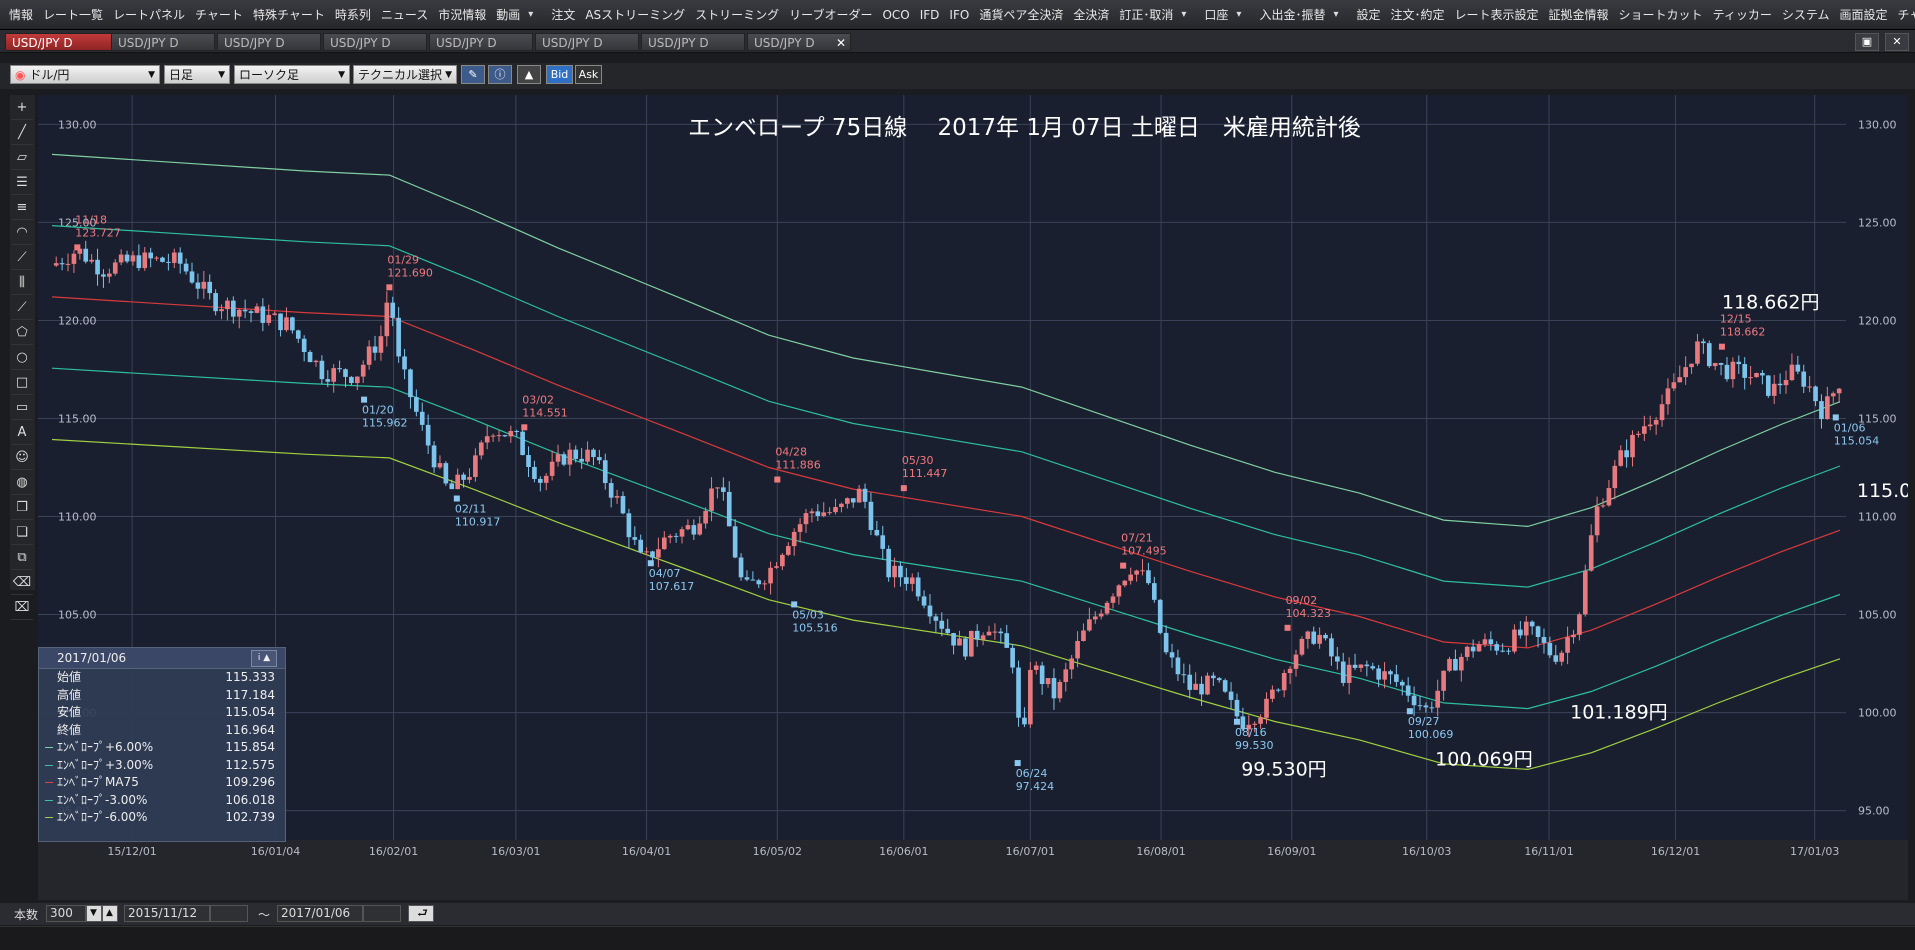  I want to click on period-select: 日足 ▼, so click(197, 74).